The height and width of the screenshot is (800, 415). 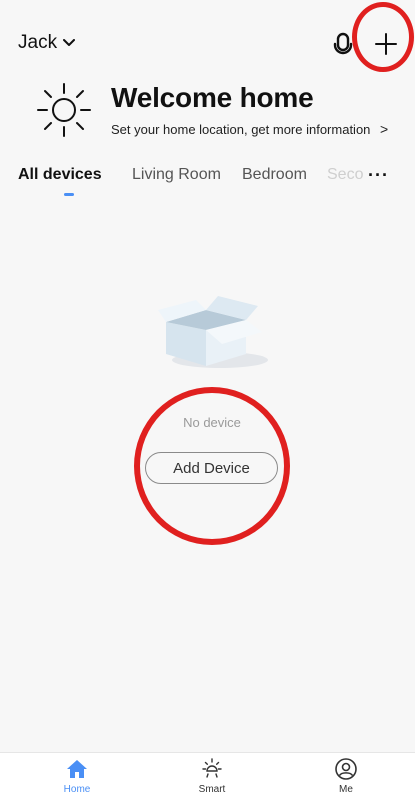 What do you see at coordinates (211, 468) in the screenshot?
I see `add-device-button: Add Device` at bounding box center [211, 468].